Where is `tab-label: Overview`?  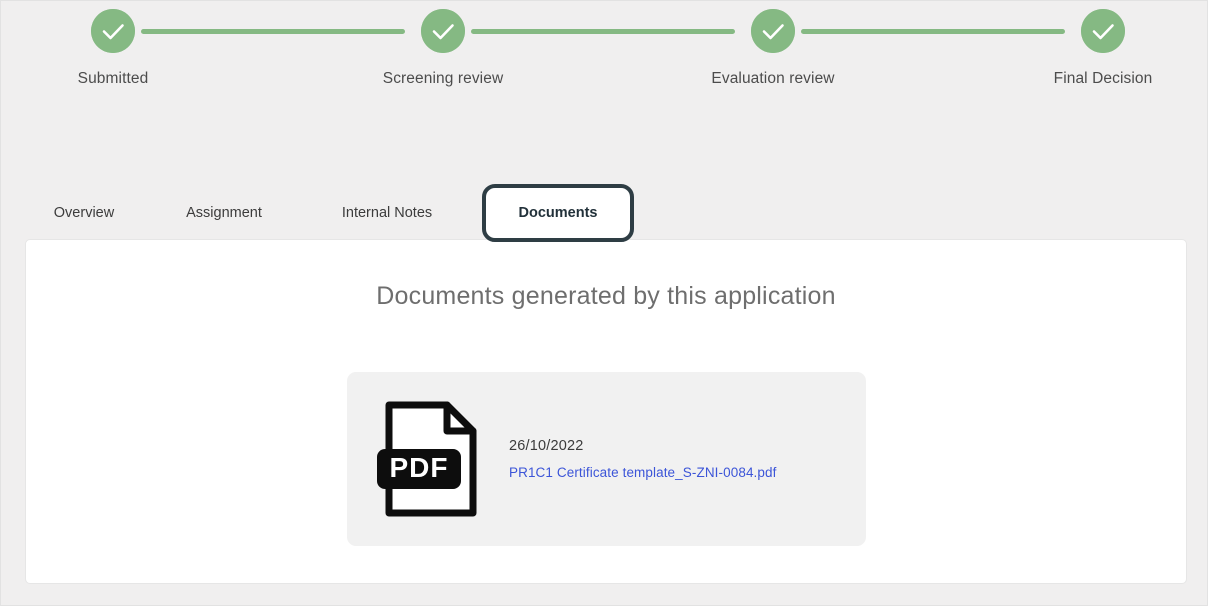
tab-label: Overview is located at coordinates (84, 213).